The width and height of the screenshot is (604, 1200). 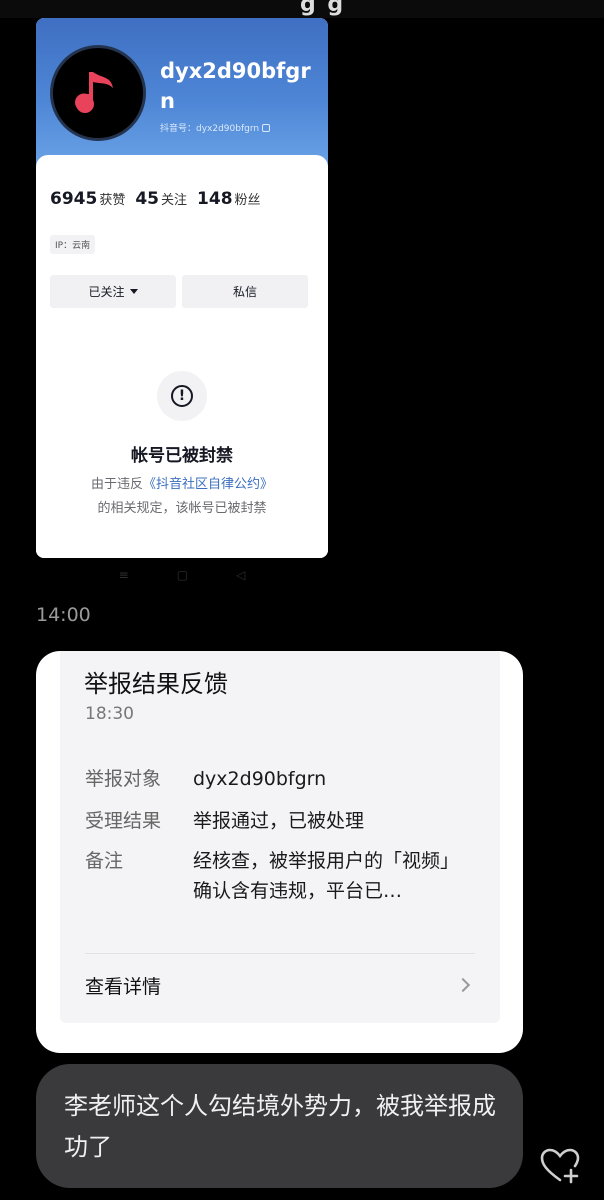 What do you see at coordinates (266, 127) in the screenshot?
I see `copy-icon` at bounding box center [266, 127].